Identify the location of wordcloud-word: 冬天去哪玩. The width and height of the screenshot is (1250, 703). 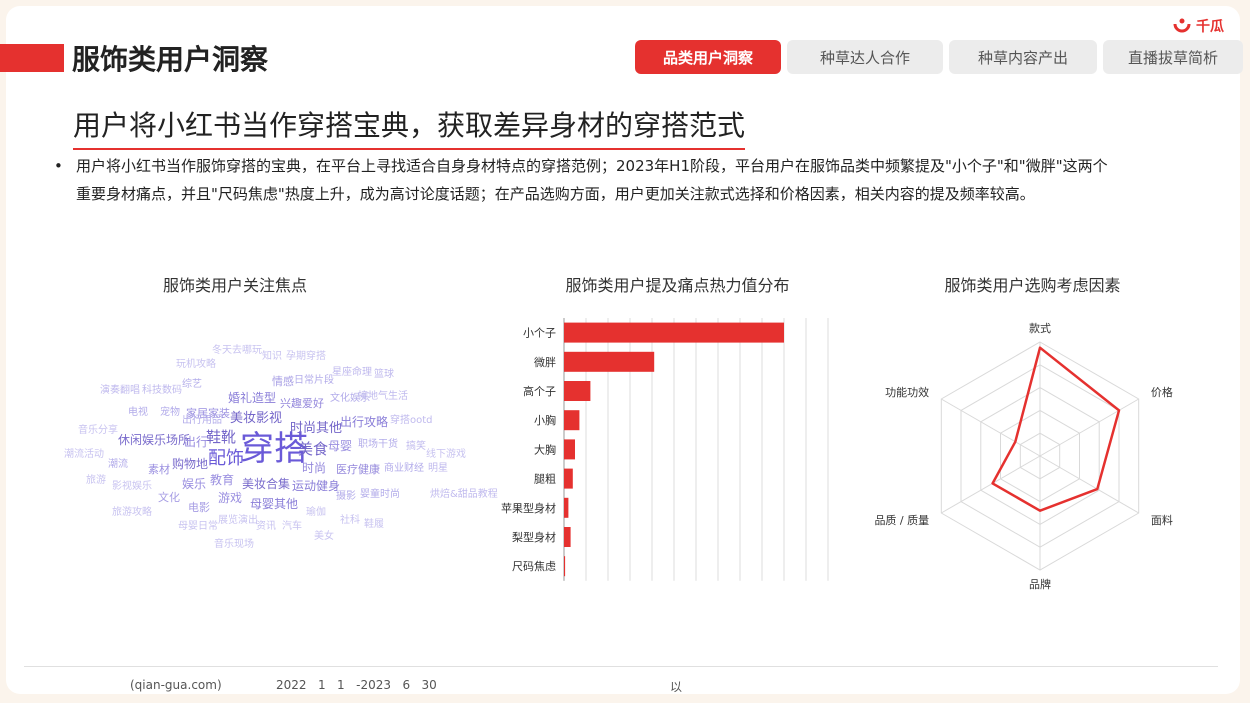
(237, 350).